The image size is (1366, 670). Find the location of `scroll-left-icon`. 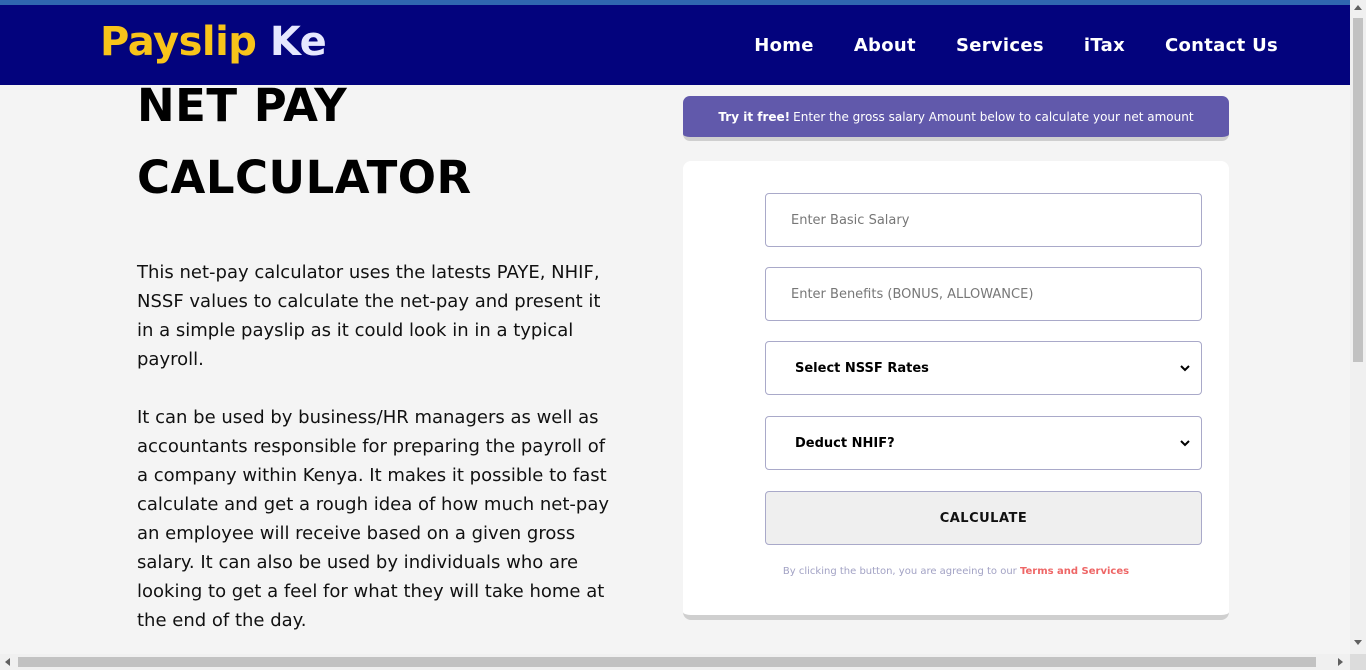

scroll-left-icon is located at coordinates (7, 662).